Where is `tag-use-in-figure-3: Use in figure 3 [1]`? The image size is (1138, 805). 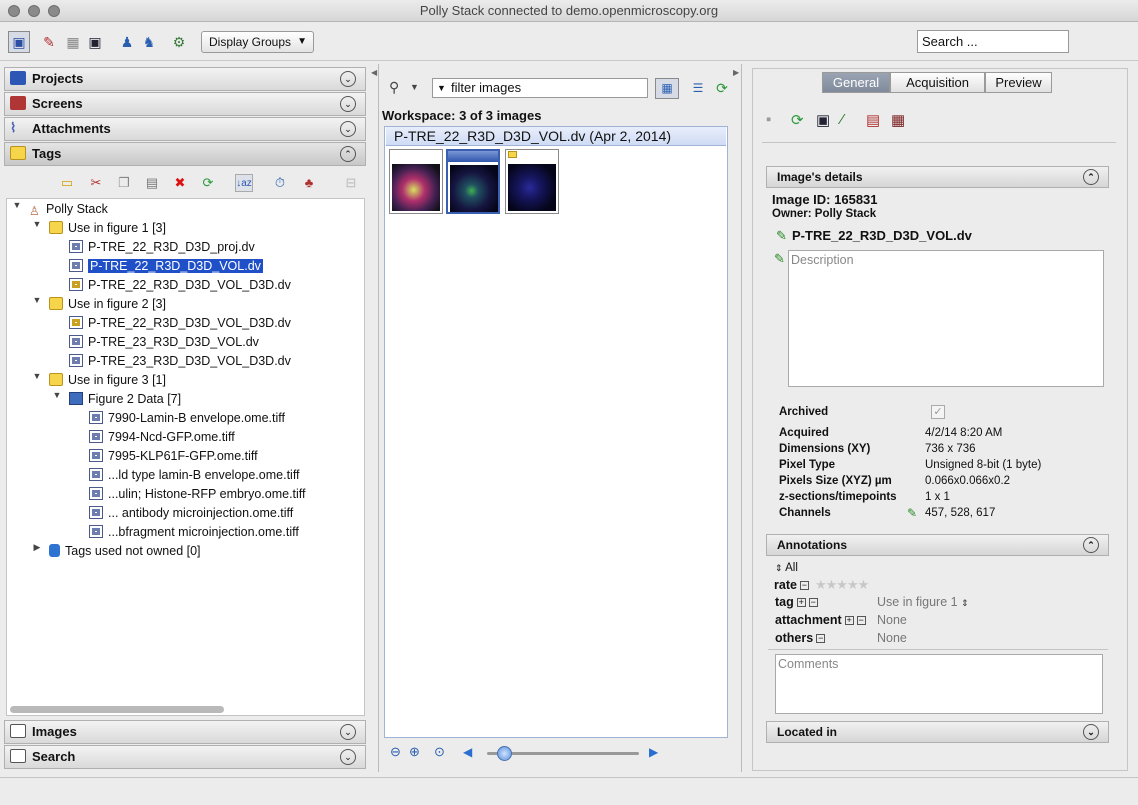 tag-use-in-figure-3: Use in figure 3 [1] is located at coordinates (107, 380).